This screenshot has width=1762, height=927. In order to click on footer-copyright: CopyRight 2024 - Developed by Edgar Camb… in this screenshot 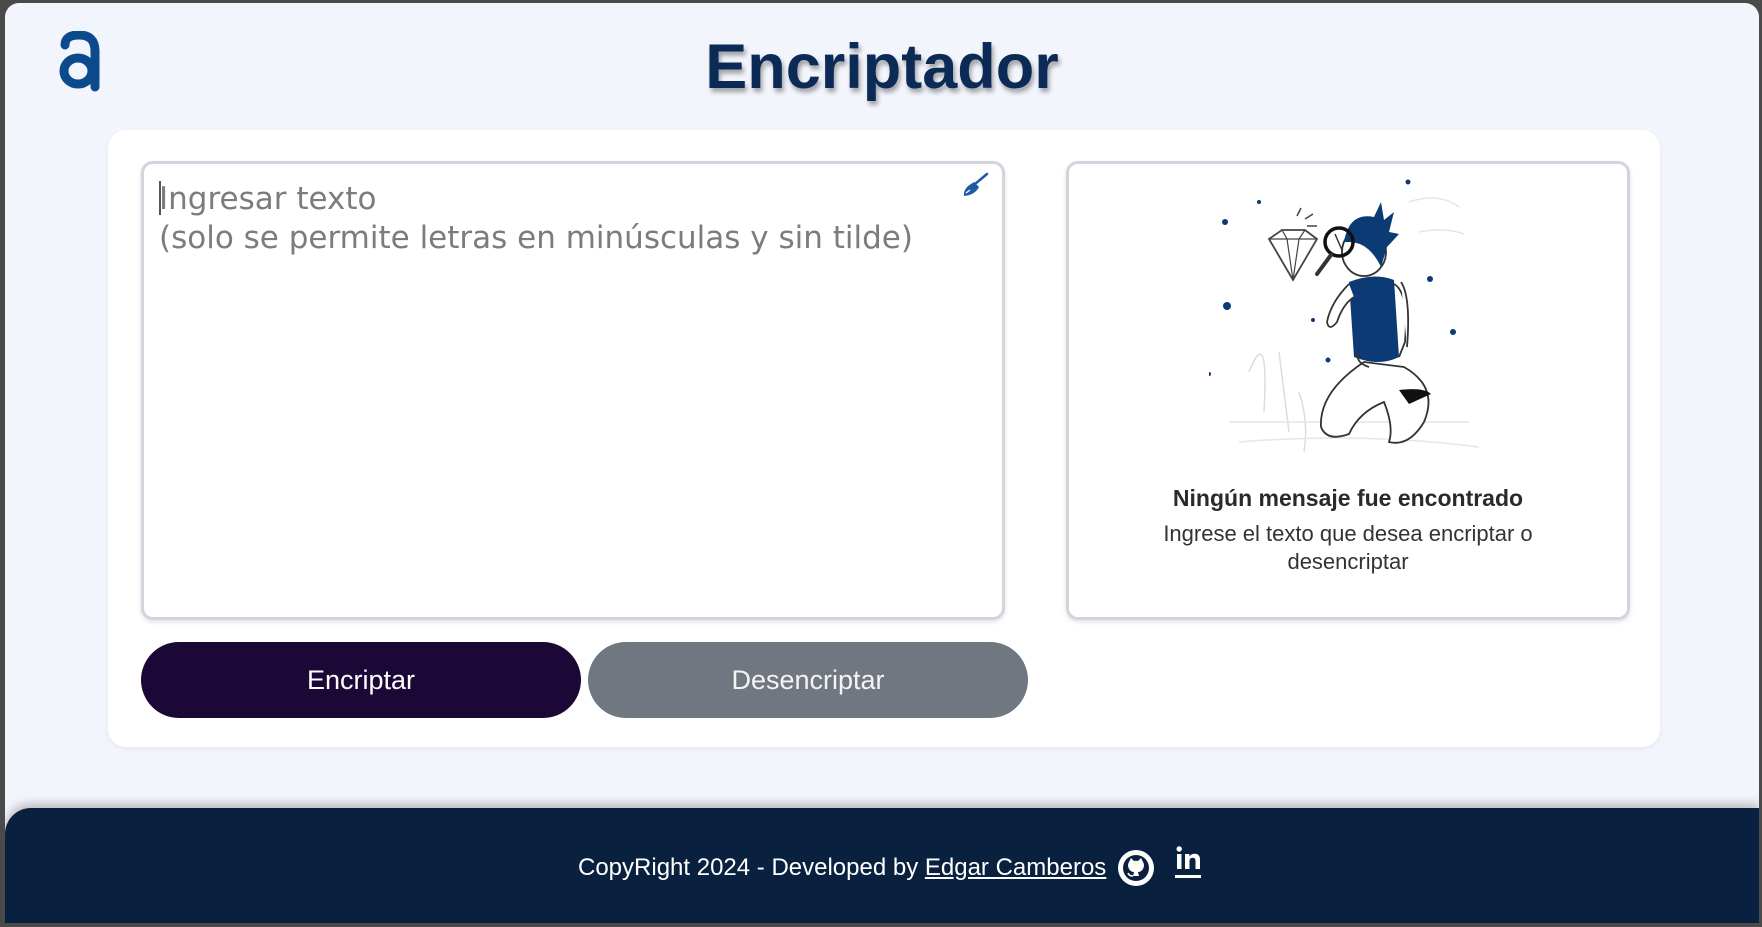, I will do `click(842, 868)`.